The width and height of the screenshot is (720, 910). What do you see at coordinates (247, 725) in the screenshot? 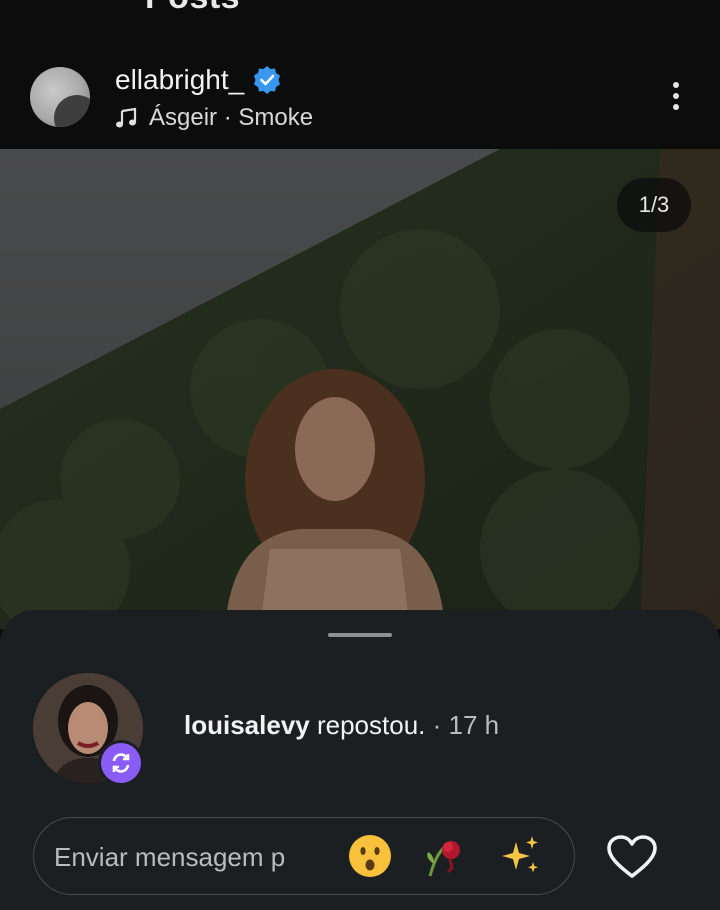
I see `repost-username: louisalevy` at bounding box center [247, 725].